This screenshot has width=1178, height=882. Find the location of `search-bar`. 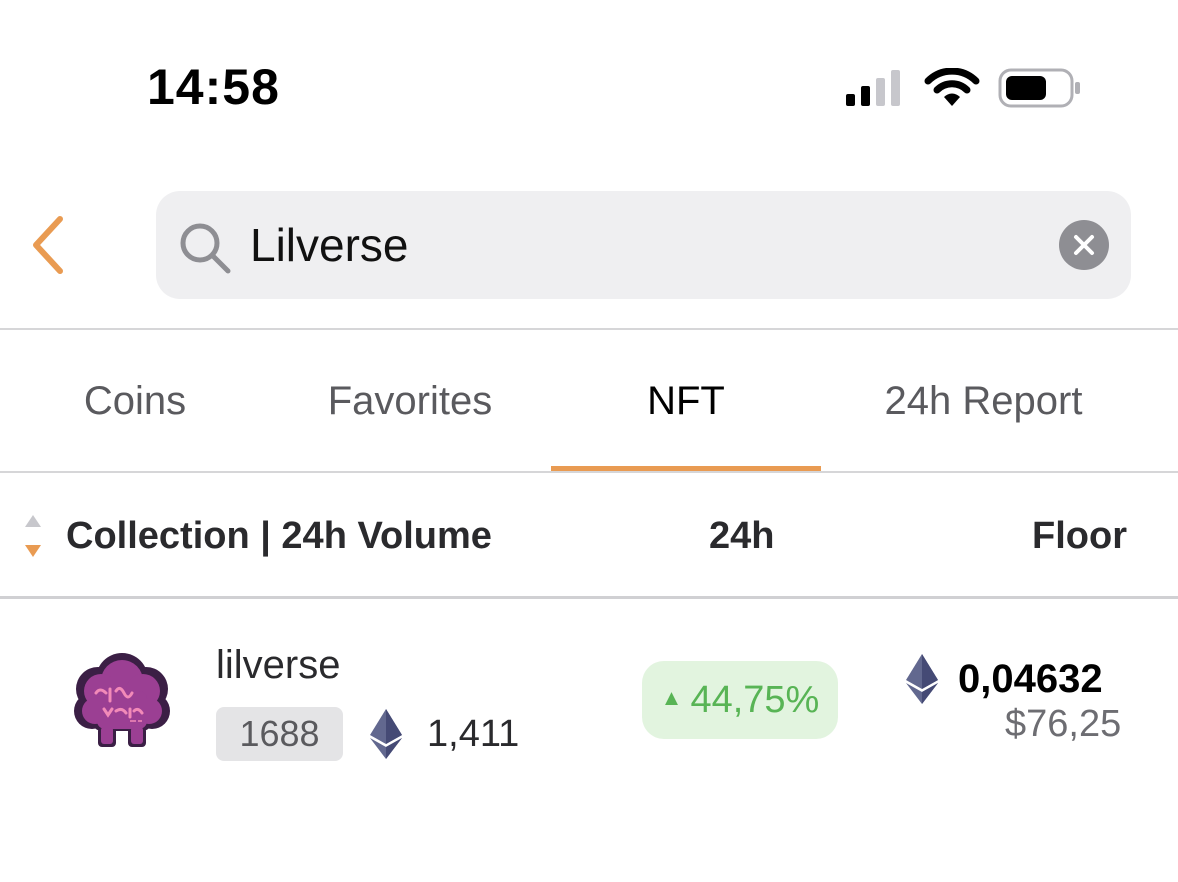

search-bar is located at coordinates (643, 245).